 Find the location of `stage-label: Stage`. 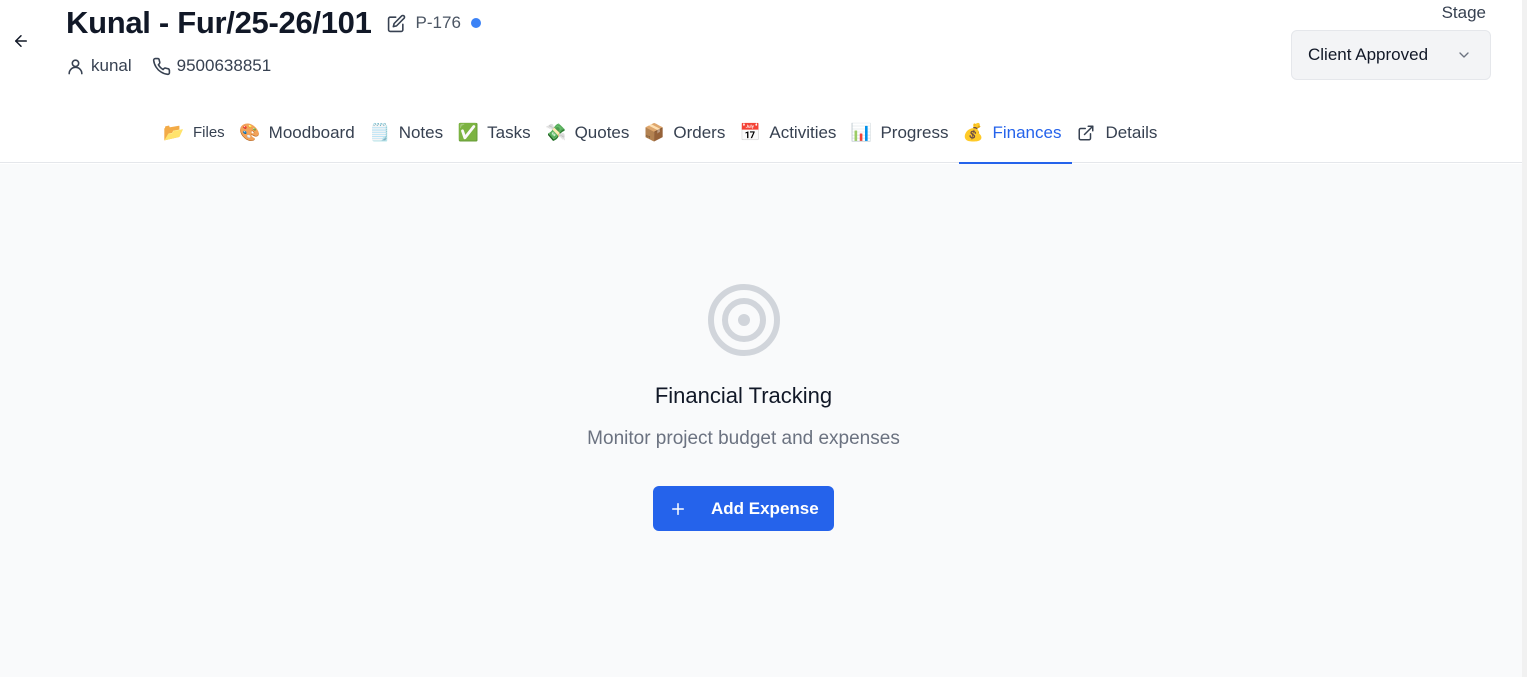

stage-label: Stage is located at coordinates (1463, 12).